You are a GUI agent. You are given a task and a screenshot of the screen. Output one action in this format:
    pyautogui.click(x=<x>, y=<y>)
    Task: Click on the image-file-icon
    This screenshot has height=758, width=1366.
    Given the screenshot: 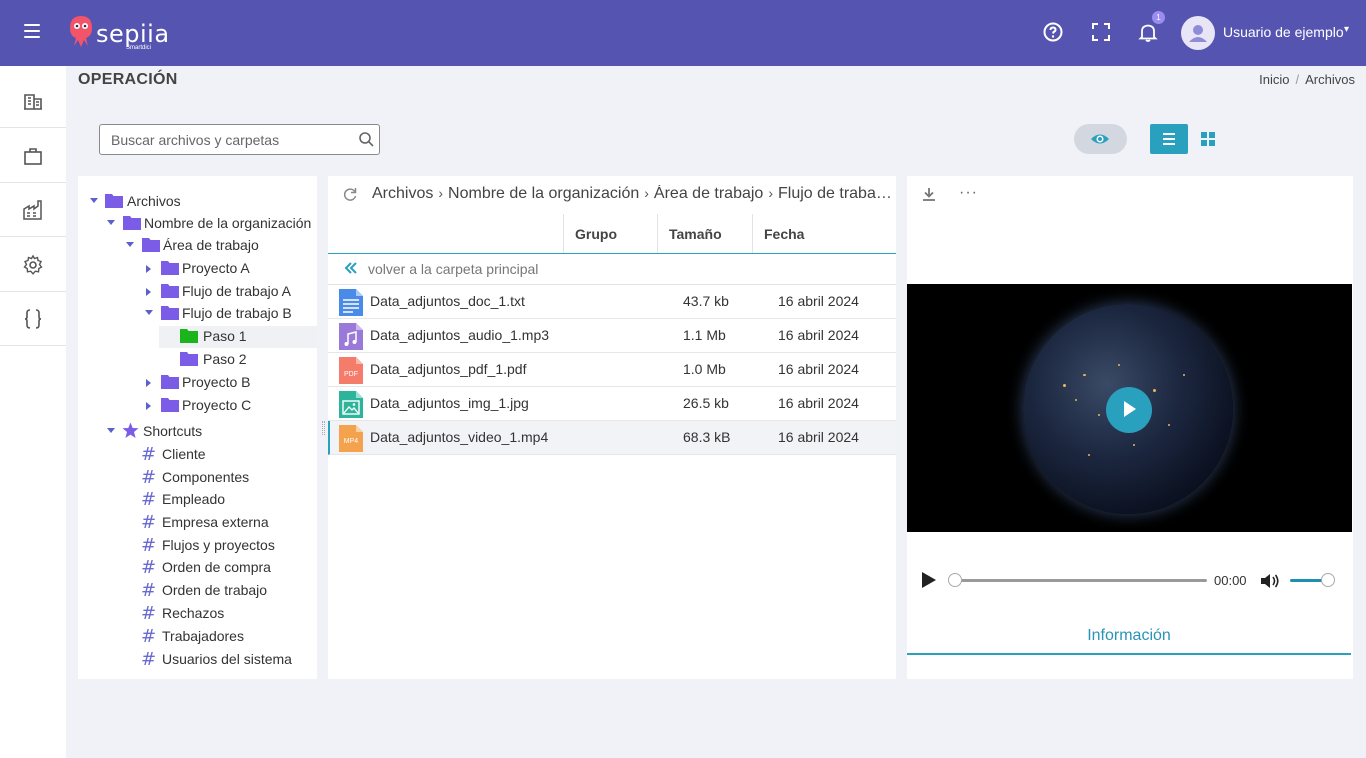 What is the action you would take?
    pyautogui.click(x=351, y=404)
    